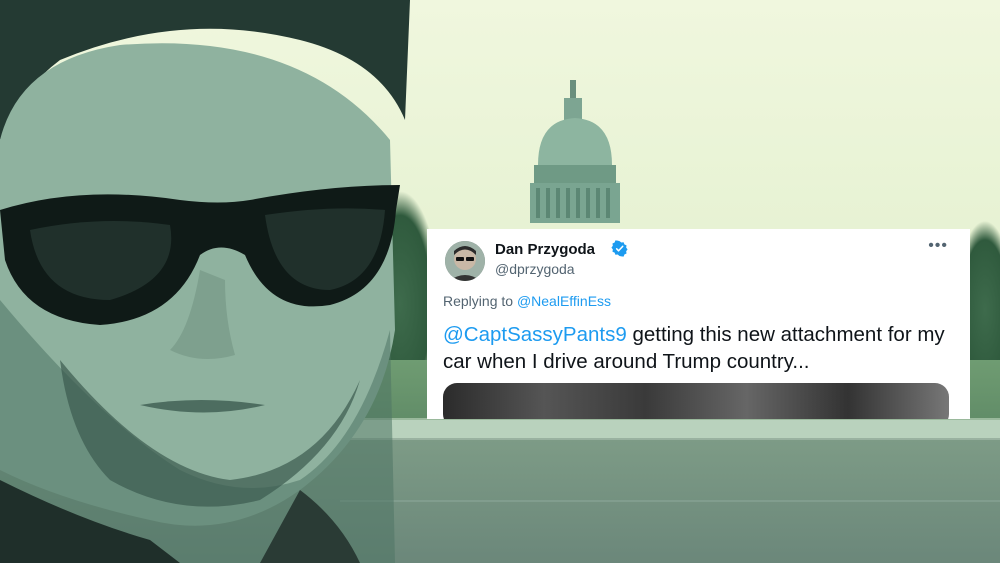 The height and width of the screenshot is (563, 1000). What do you see at coordinates (696, 401) in the screenshot?
I see `tweet-media` at bounding box center [696, 401].